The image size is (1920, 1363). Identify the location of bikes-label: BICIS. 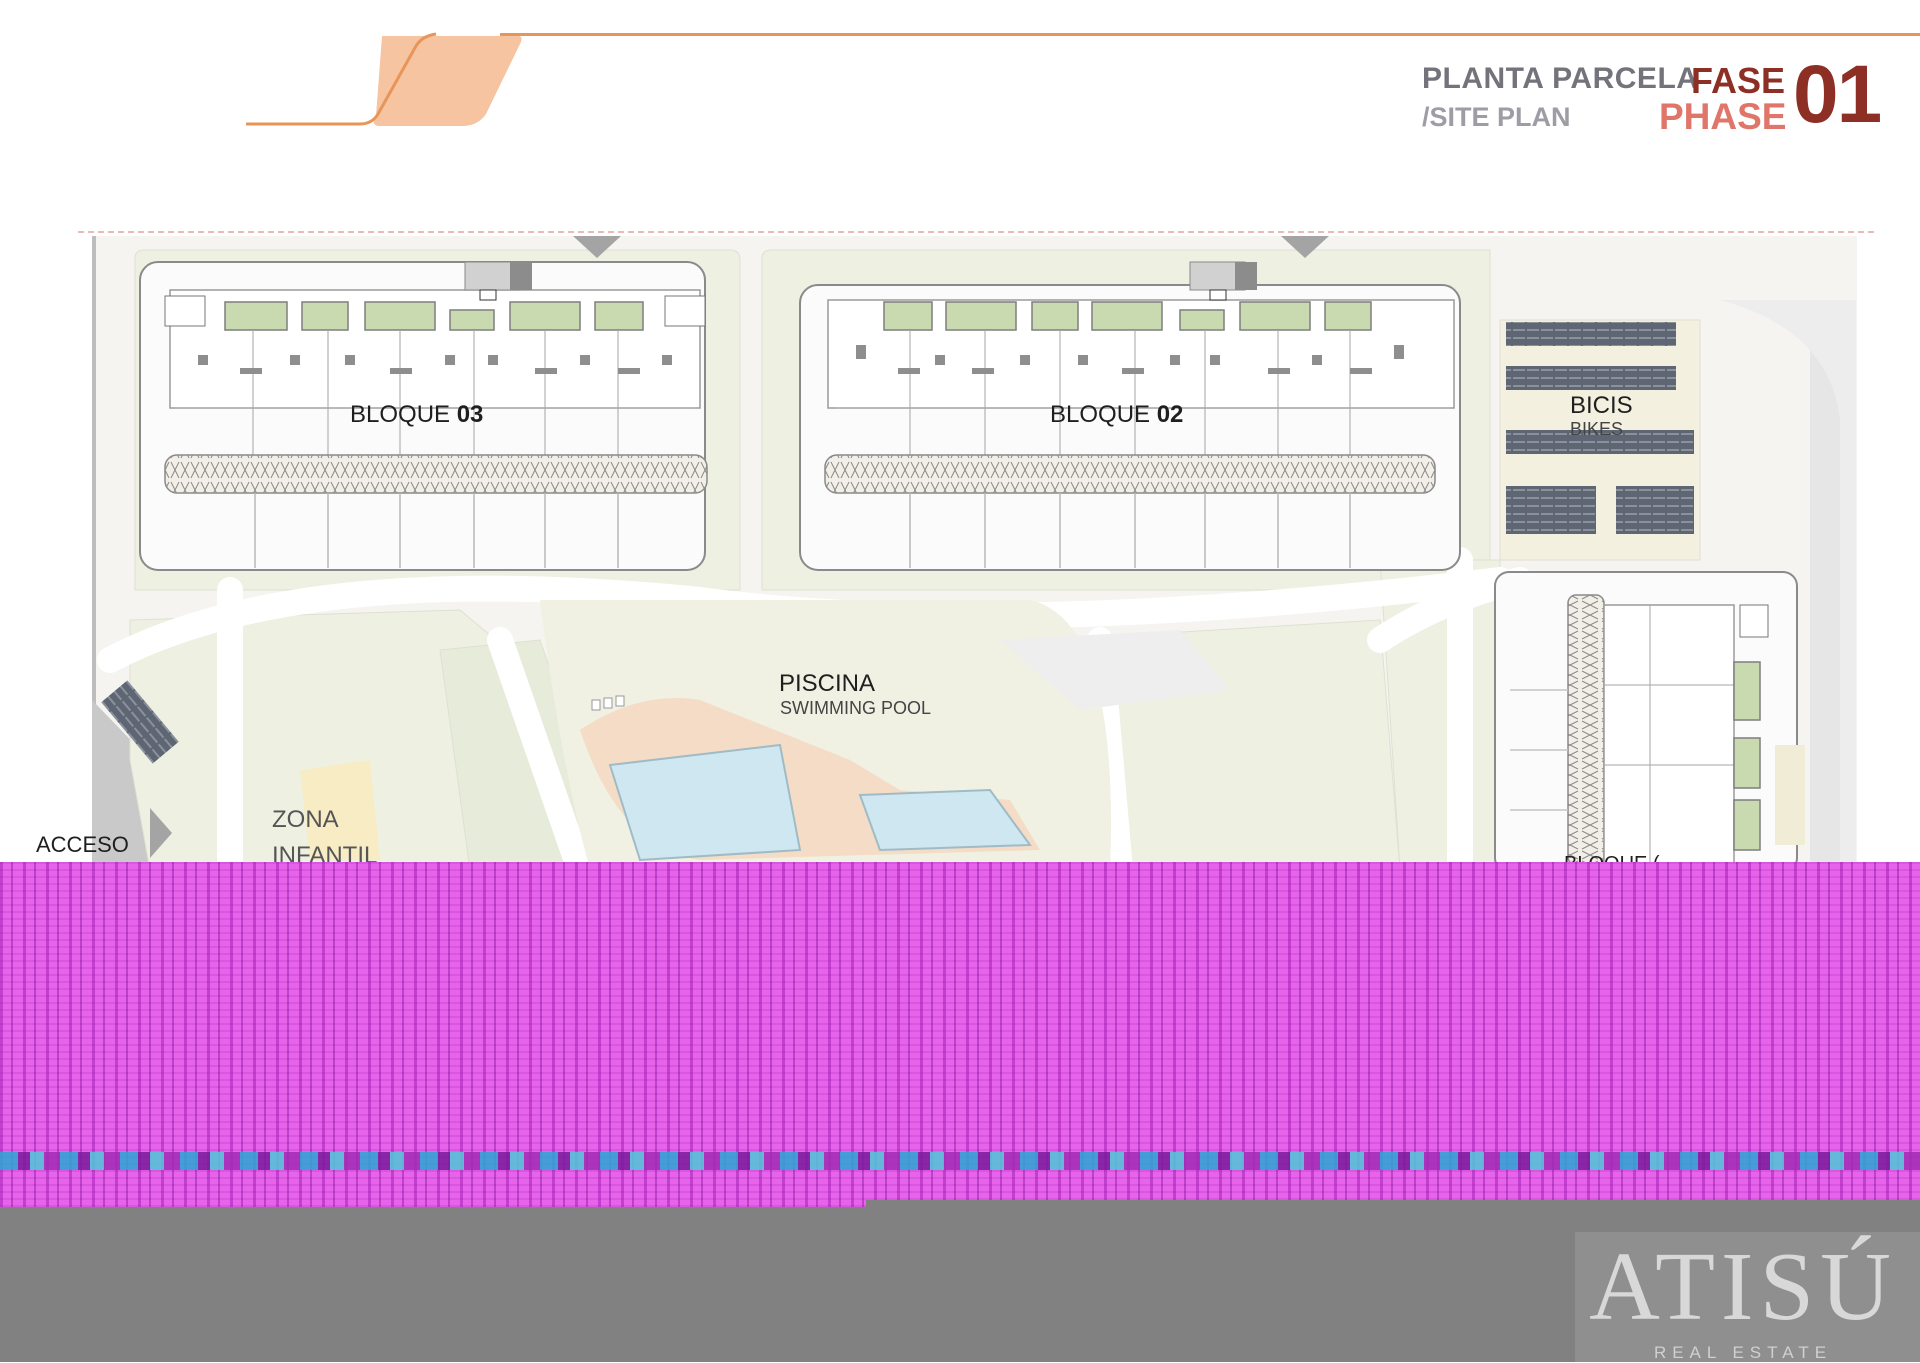
(1601, 405).